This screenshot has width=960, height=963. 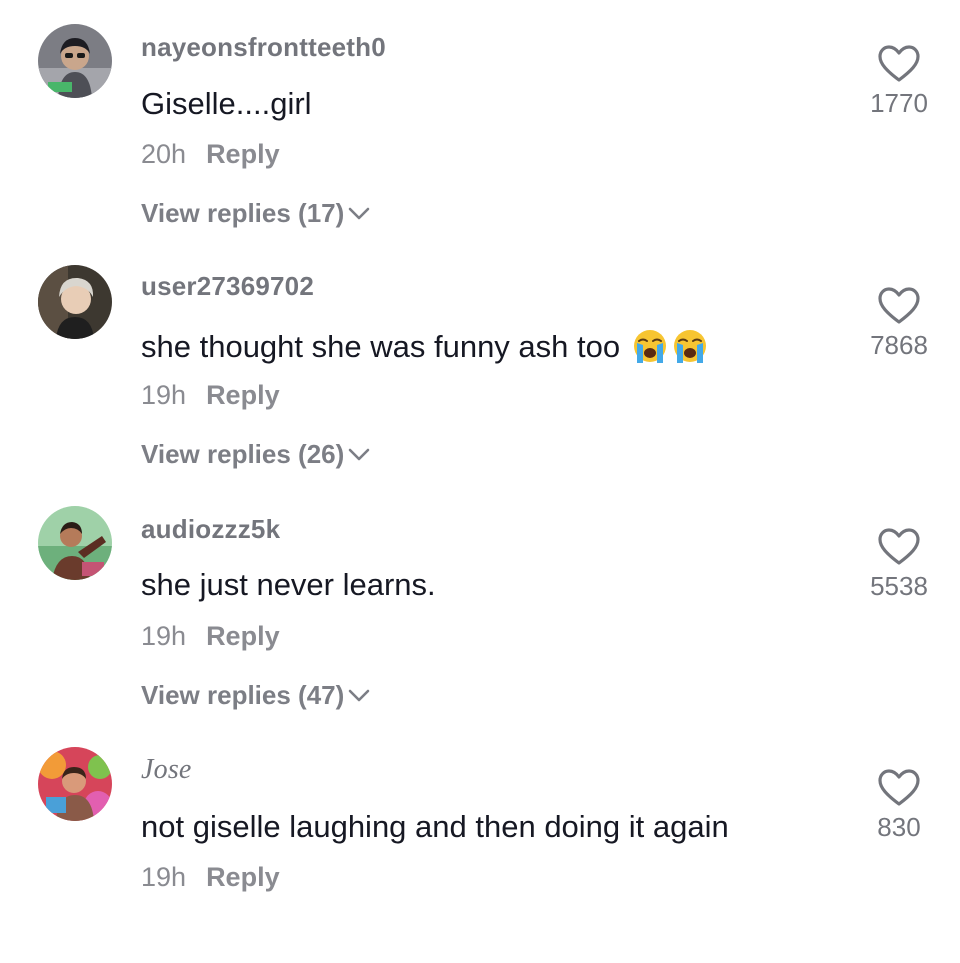 What do you see at coordinates (263, 47) in the screenshot?
I see `comment-username: nayeonsfrontteeth0` at bounding box center [263, 47].